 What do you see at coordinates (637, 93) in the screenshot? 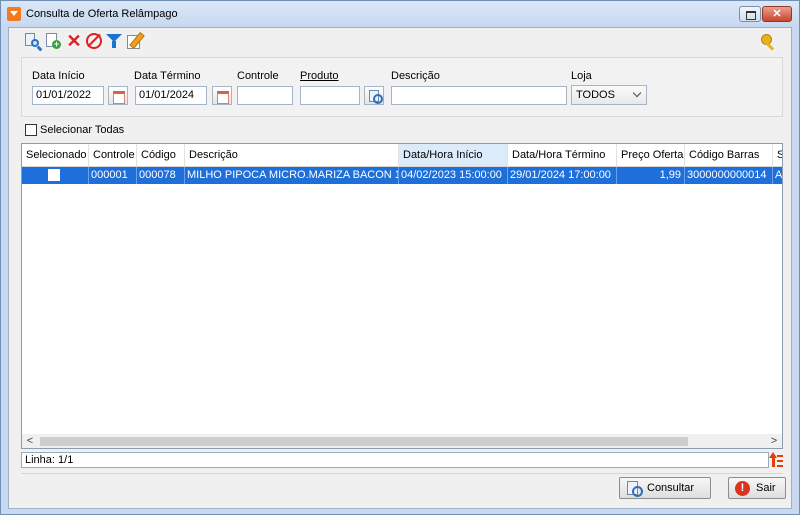
I see `chevron-down-icon` at bounding box center [637, 93].